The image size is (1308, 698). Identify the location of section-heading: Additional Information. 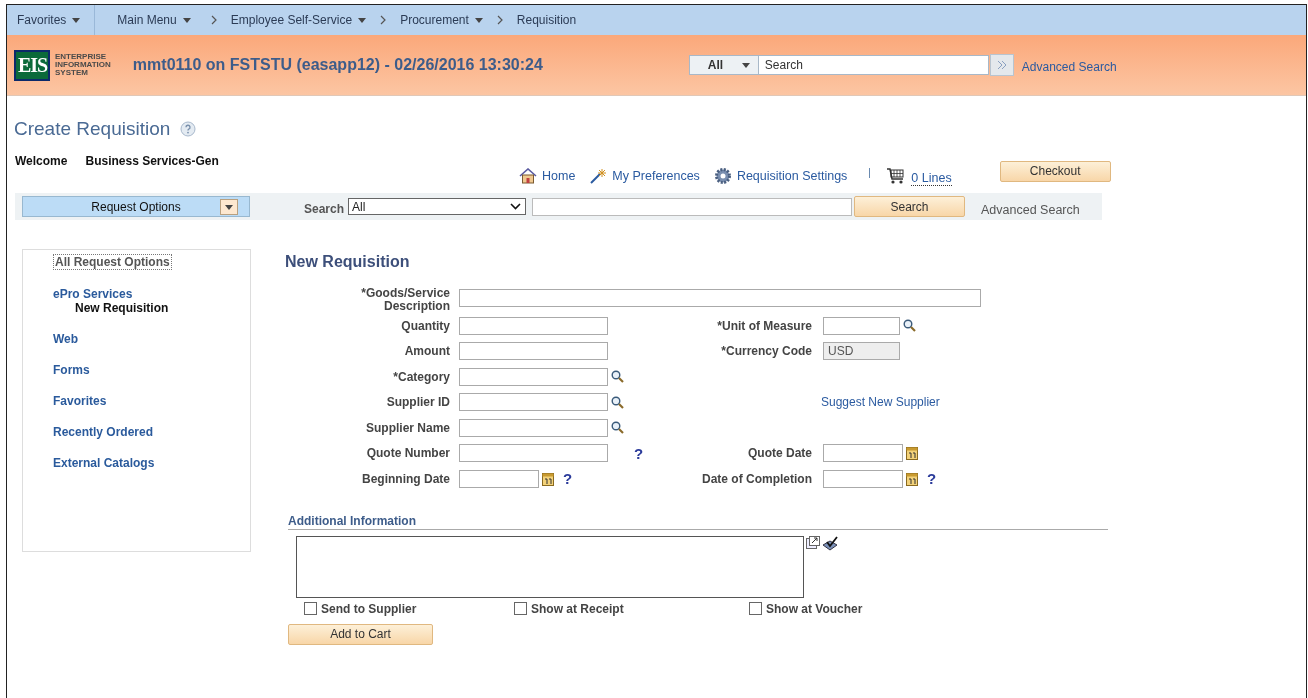
(698, 521).